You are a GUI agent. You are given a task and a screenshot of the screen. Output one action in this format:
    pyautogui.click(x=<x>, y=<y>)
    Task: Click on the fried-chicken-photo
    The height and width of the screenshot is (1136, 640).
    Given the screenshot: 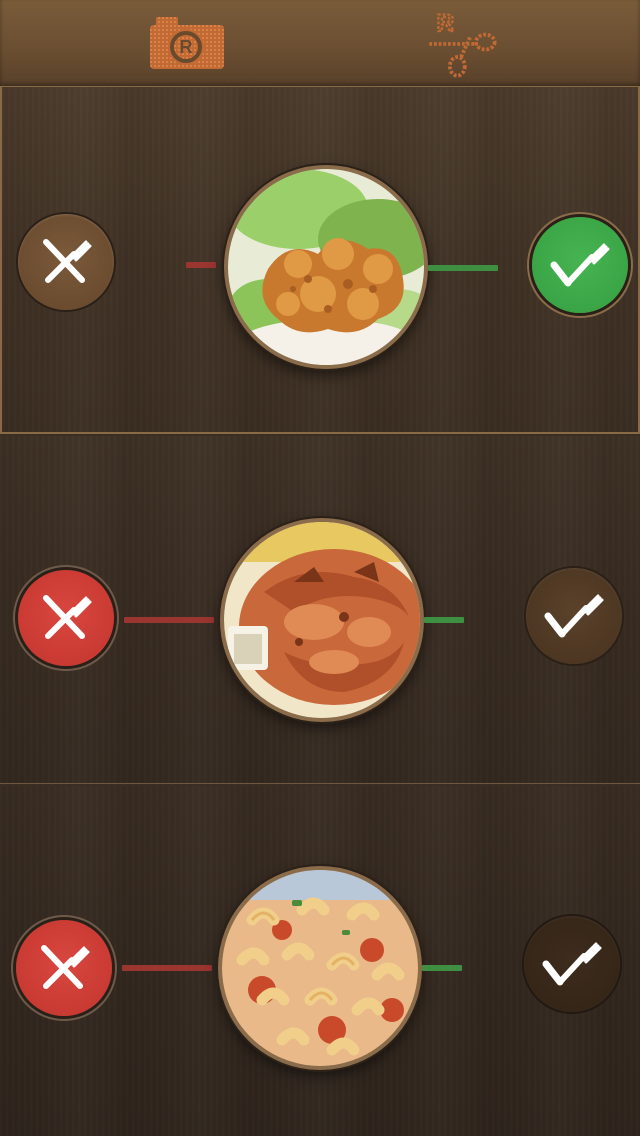 What is the action you would take?
    pyautogui.click(x=326, y=267)
    